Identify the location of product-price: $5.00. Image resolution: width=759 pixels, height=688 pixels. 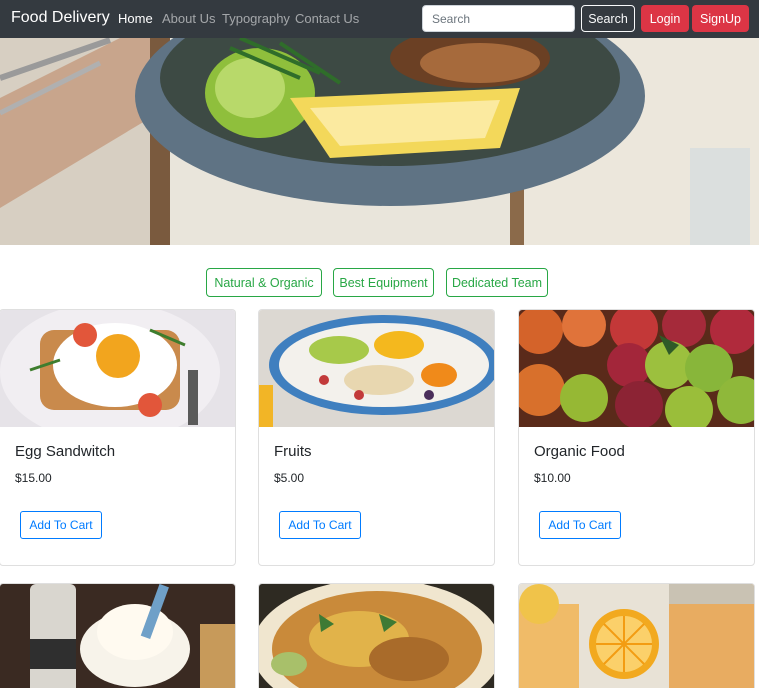
(289, 478).